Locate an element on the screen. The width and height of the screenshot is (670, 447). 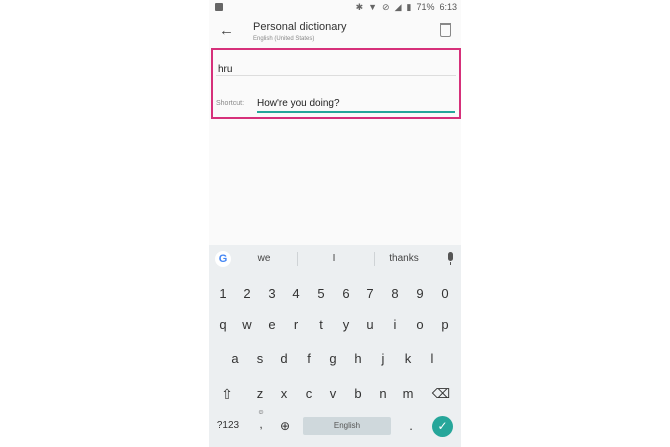
page-title: Personal dictionary is located at coordinates (300, 27).